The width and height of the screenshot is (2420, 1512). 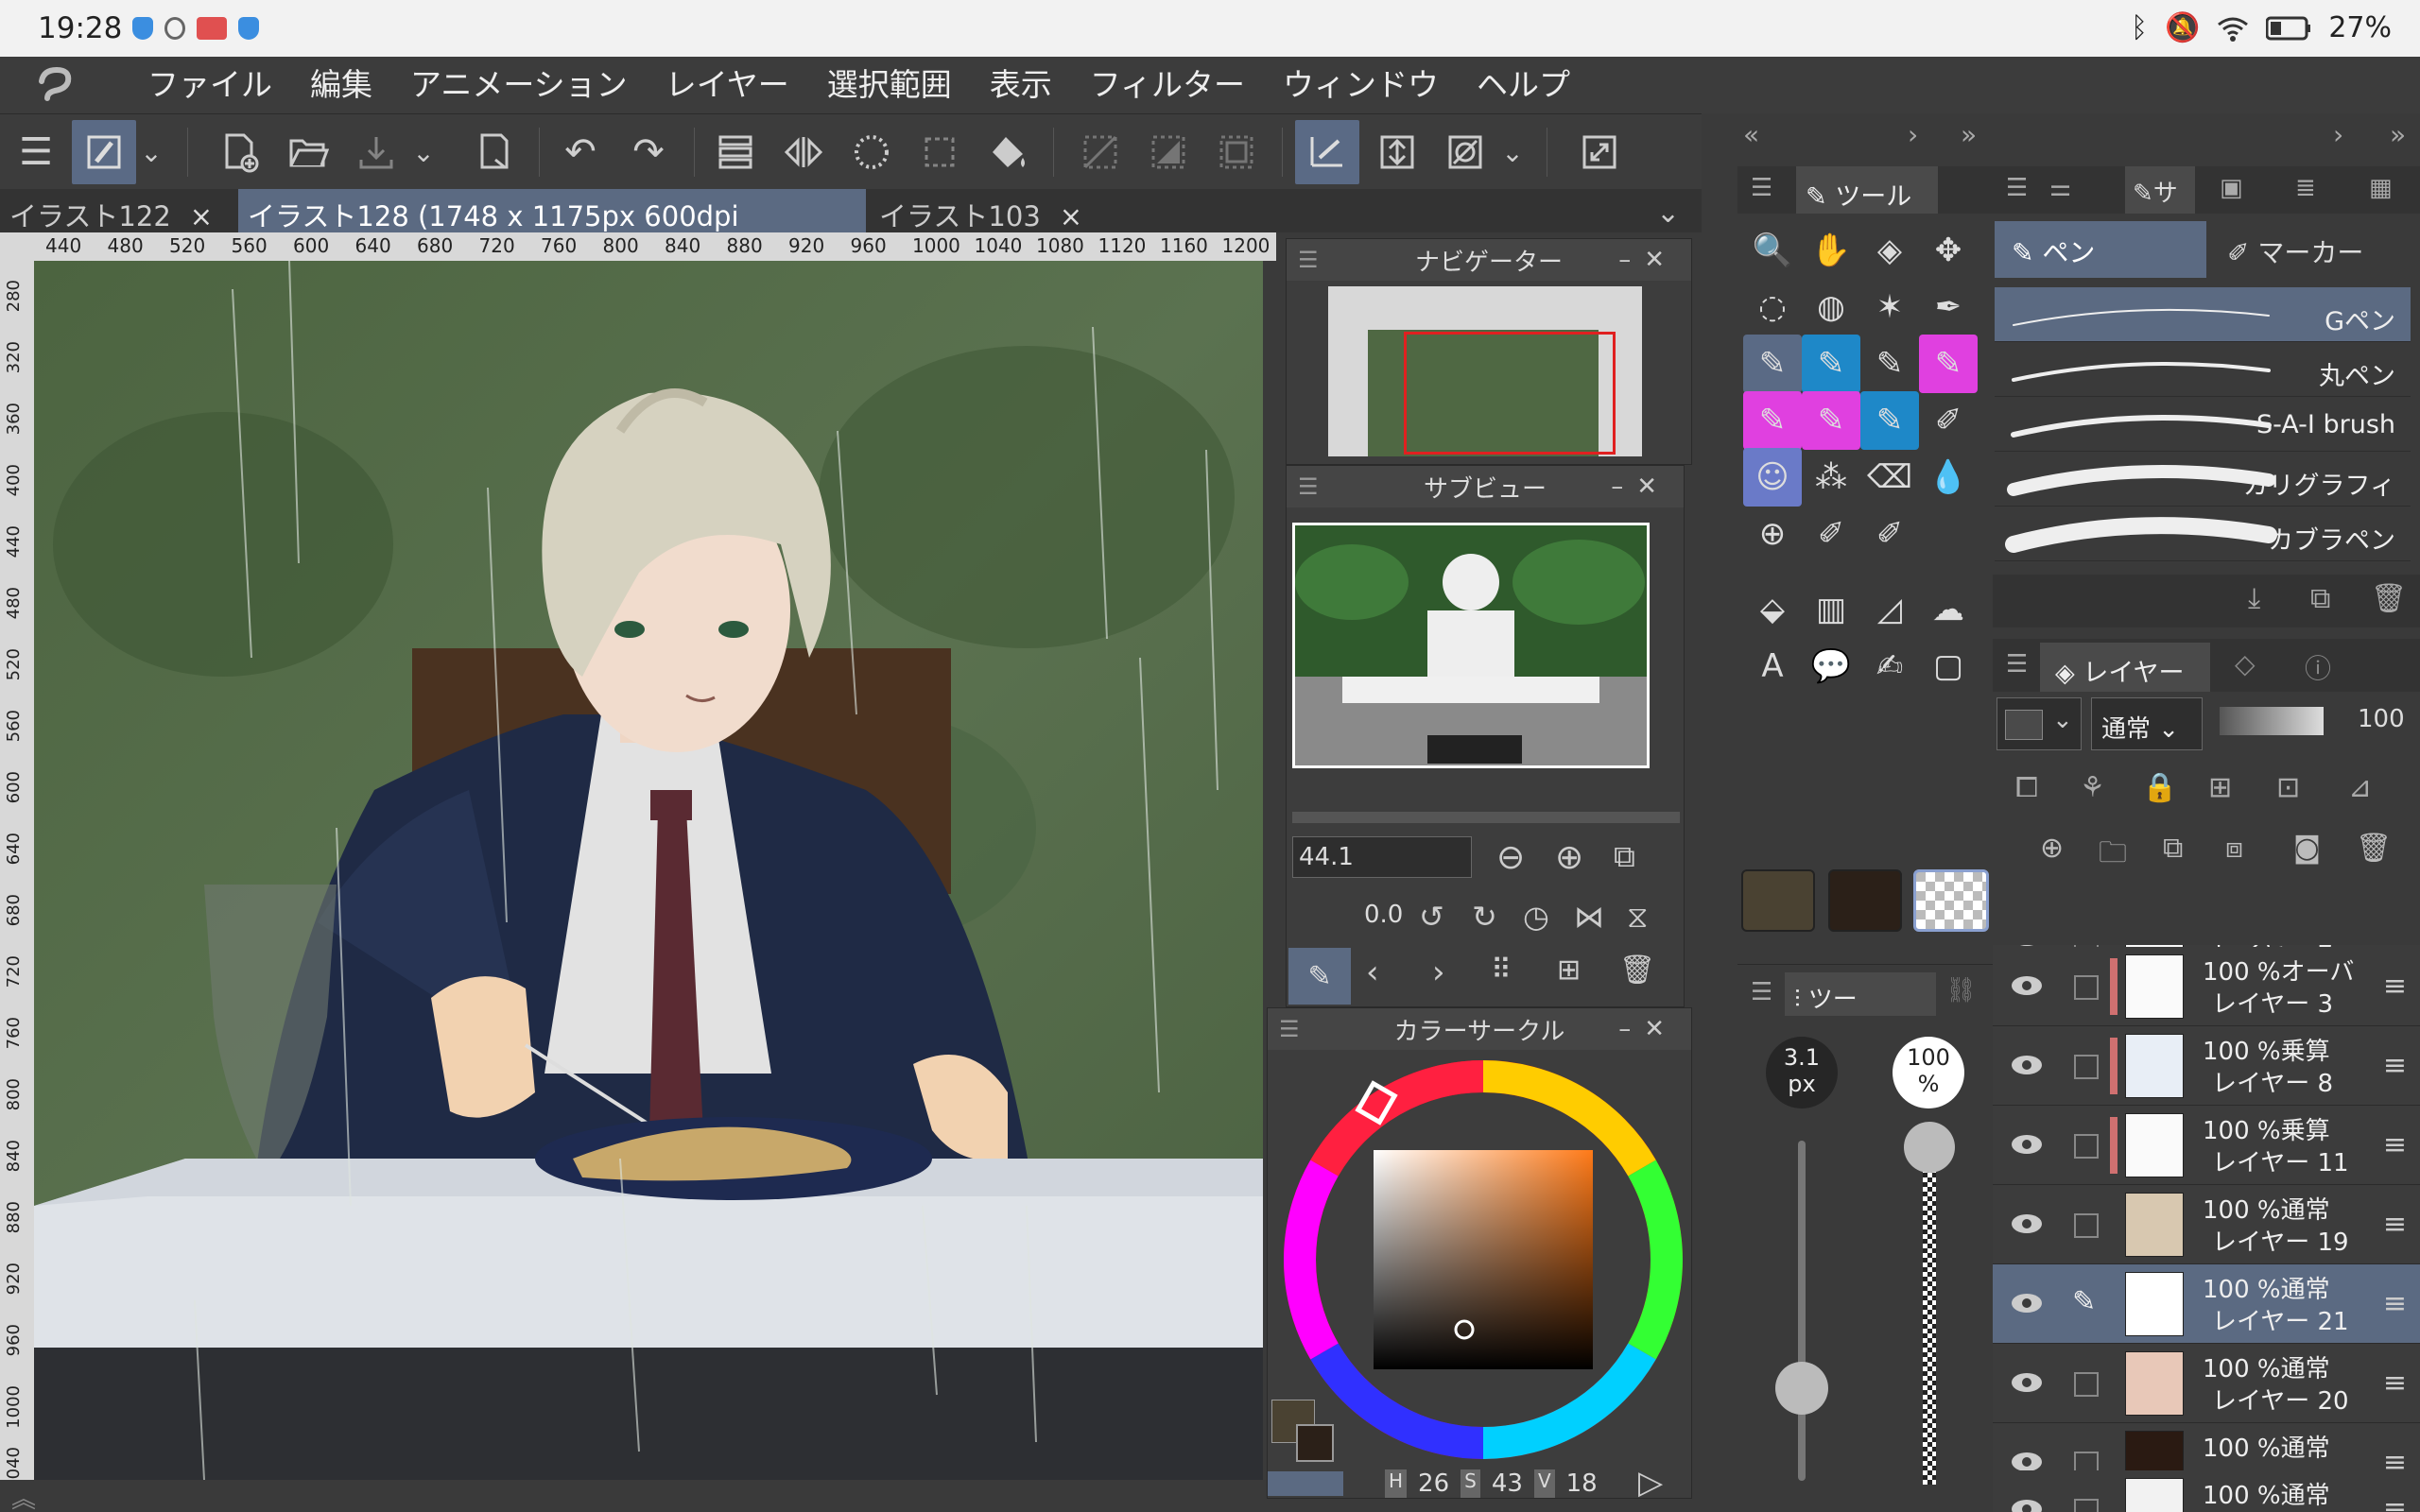 What do you see at coordinates (1315, 1443) in the screenshot?
I see `sub-color-swatch` at bounding box center [1315, 1443].